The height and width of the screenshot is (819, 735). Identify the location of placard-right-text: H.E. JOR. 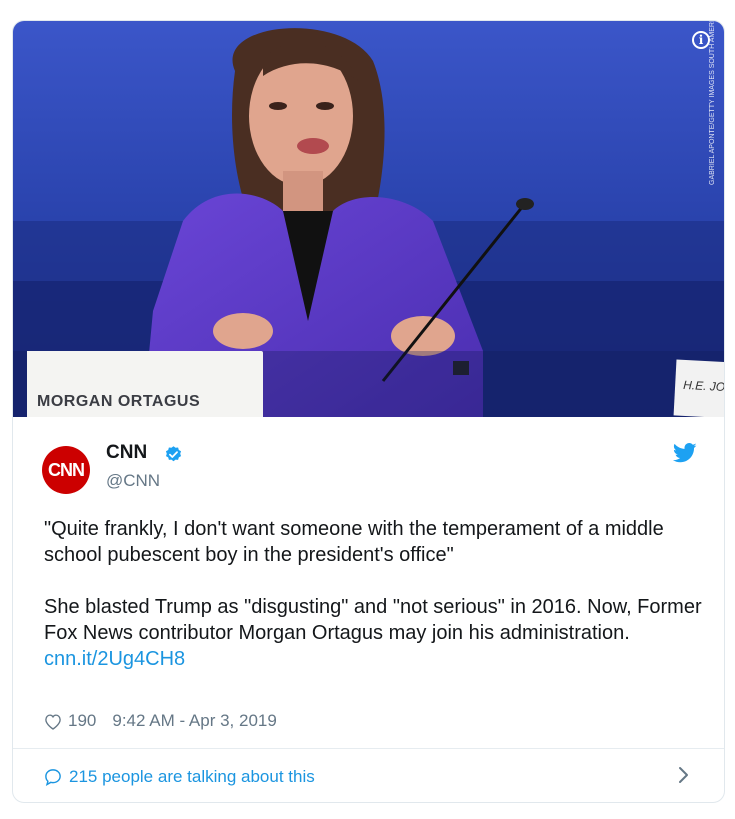
(703, 386).